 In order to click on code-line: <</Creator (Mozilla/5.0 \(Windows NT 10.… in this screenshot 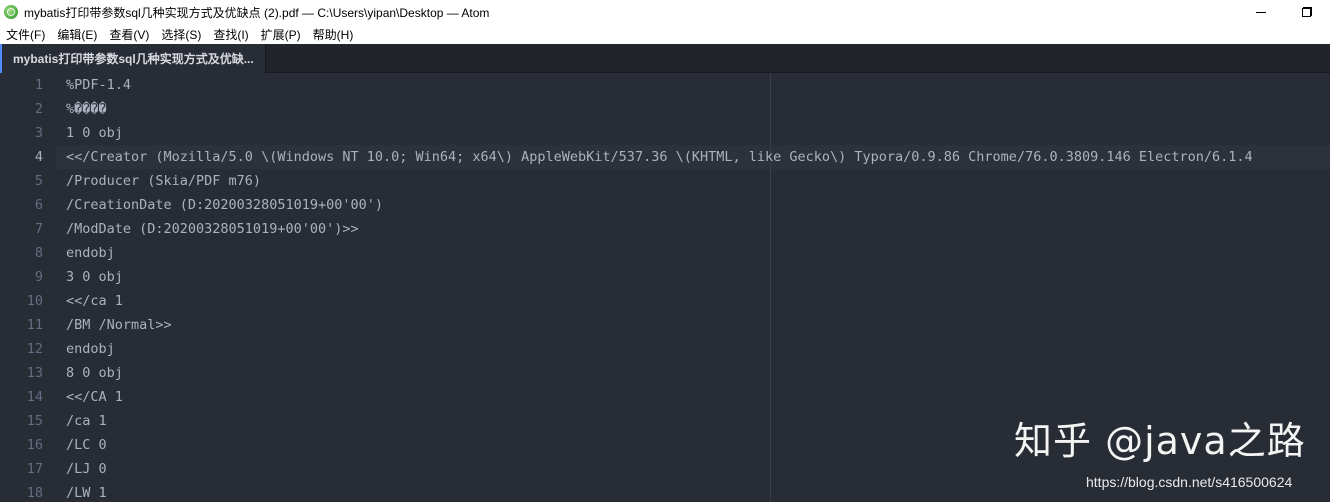, I will do `click(659, 157)`.